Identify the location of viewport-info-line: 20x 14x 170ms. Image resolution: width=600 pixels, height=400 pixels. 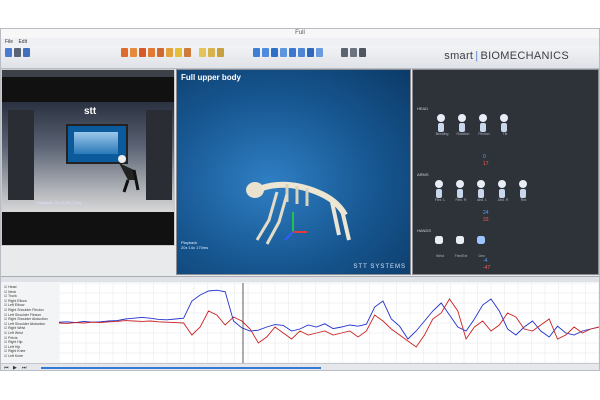
(195, 247).